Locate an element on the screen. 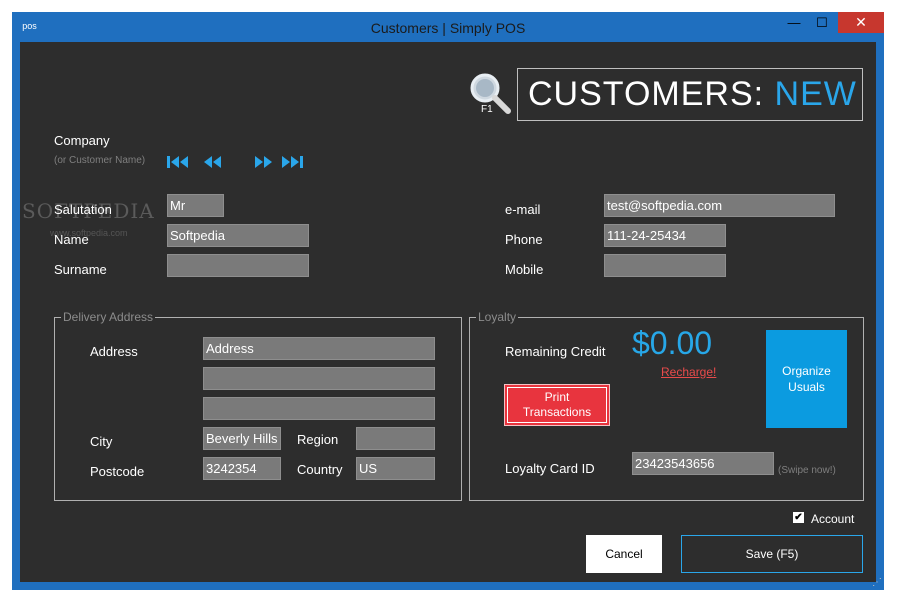 This screenshot has height=610, width=904. postcode-field: 3242354 is located at coordinates (242, 468).